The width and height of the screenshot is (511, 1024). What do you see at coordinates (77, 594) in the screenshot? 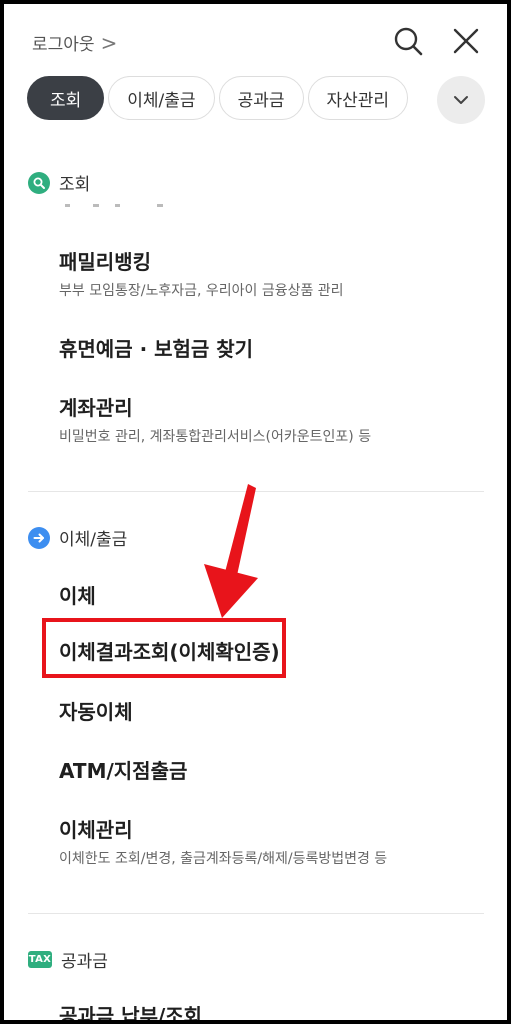
I see `menu-item-transfer: 이체` at bounding box center [77, 594].